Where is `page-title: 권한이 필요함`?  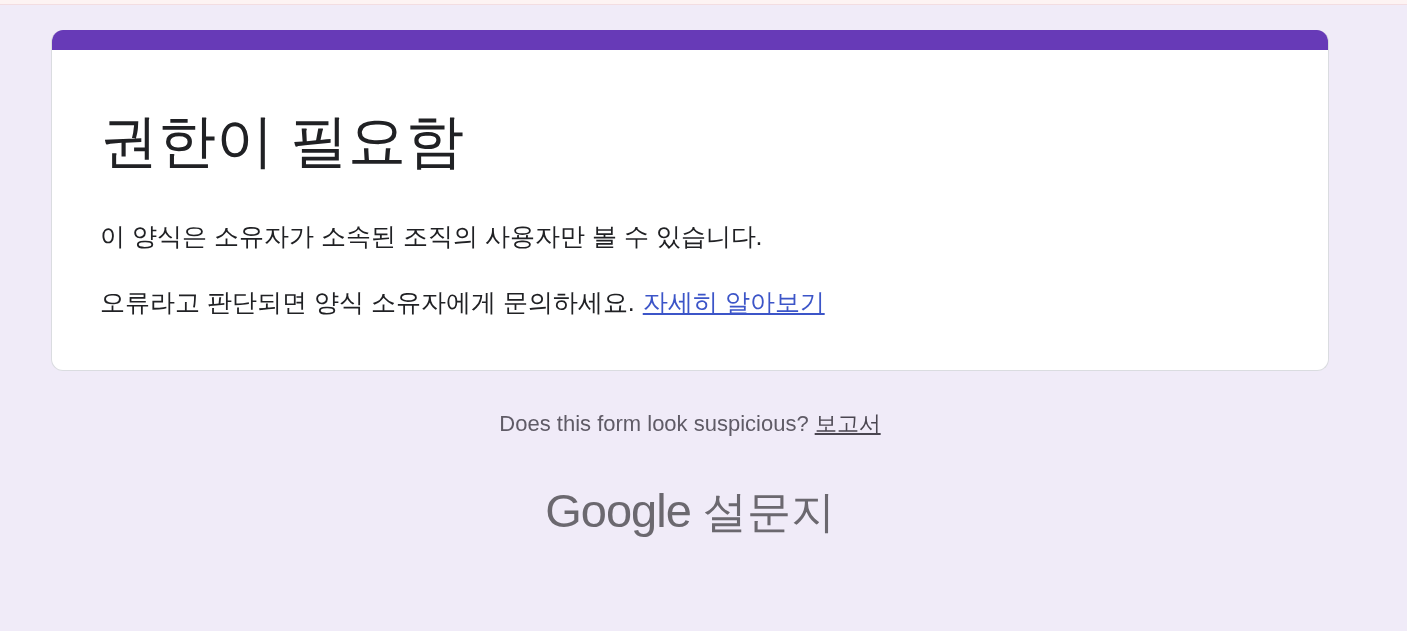
page-title: 권한이 필요함 is located at coordinates (283, 141).